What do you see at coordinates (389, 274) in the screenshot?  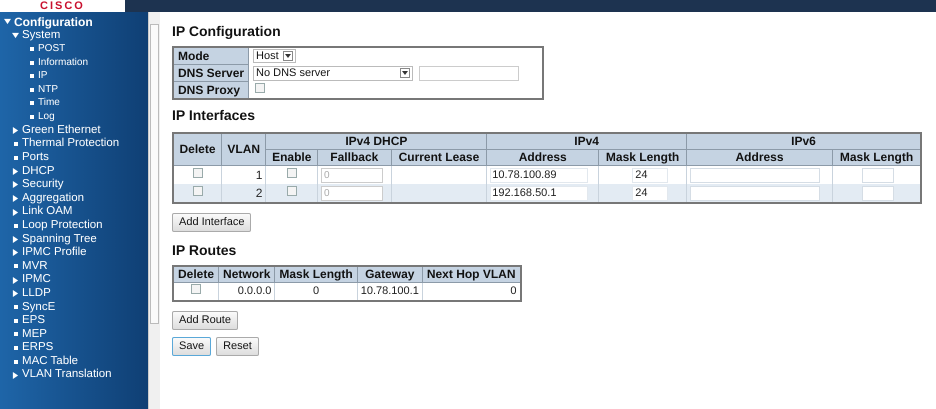 I see `table-header: Gateway` at bounding box center [389, 274].